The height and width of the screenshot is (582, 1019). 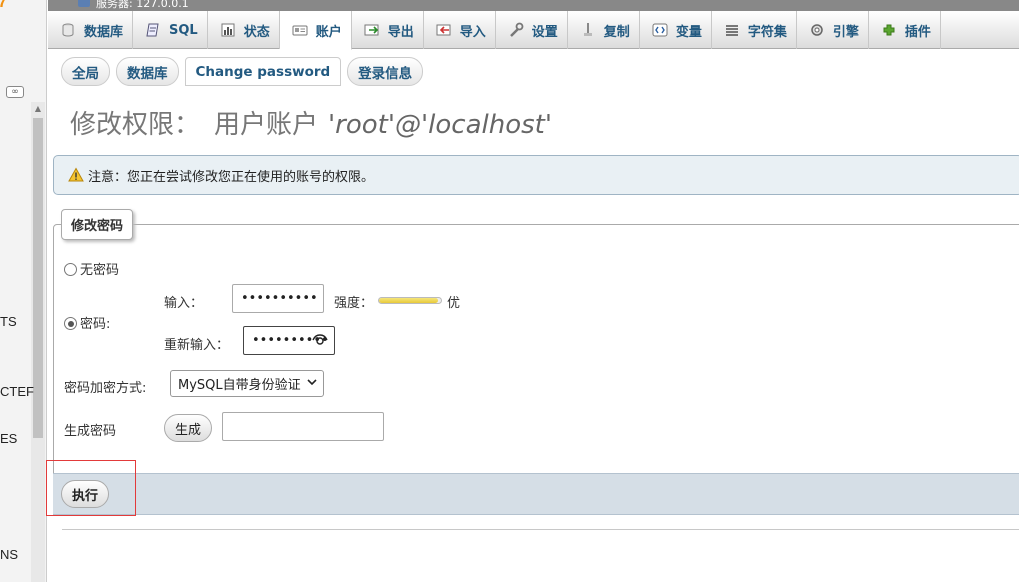 What do you see at coordinates (17, 391) in the screenshot?
I see `sidebar-item-fragment: CTEF` at bounding box center [17, 391].